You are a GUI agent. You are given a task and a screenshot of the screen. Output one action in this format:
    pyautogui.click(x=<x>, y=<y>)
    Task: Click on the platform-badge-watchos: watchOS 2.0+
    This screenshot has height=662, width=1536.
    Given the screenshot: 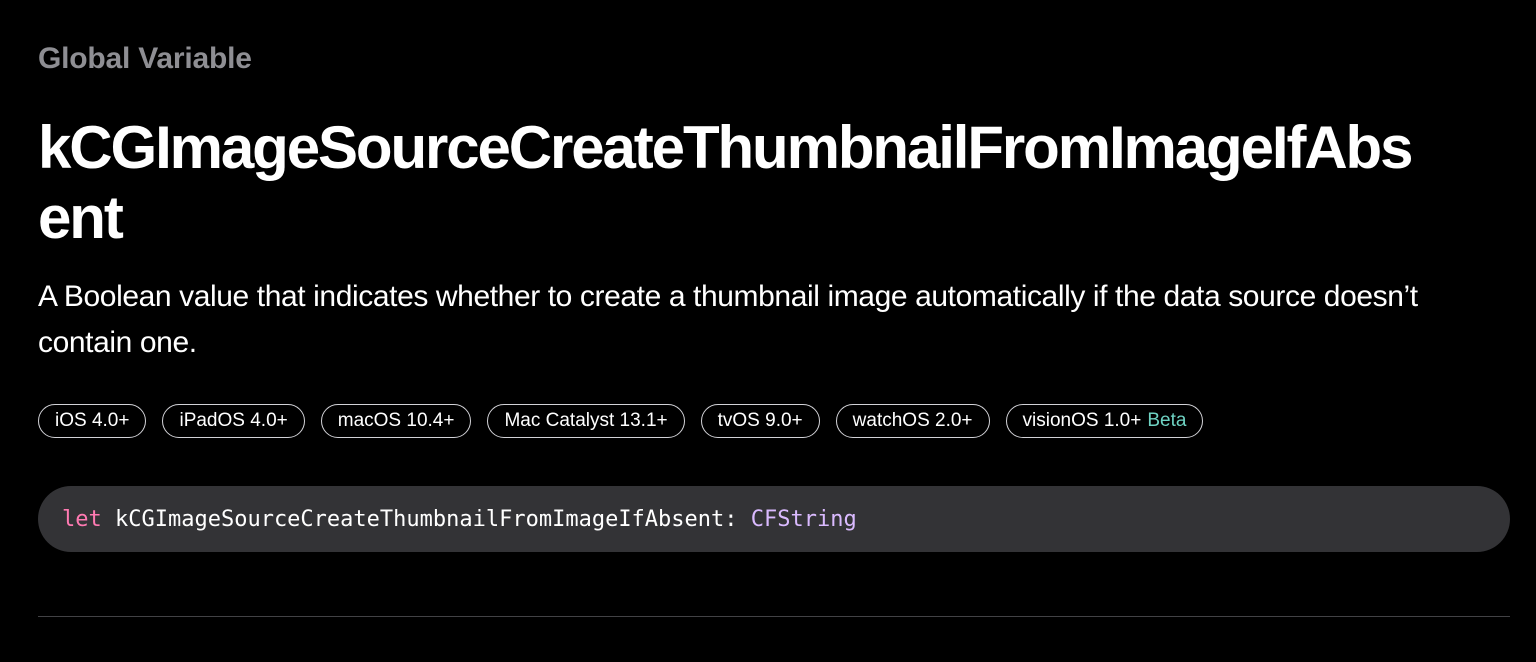 What is the action you would take?
    pyautogui.click(x=912, y=421)
    